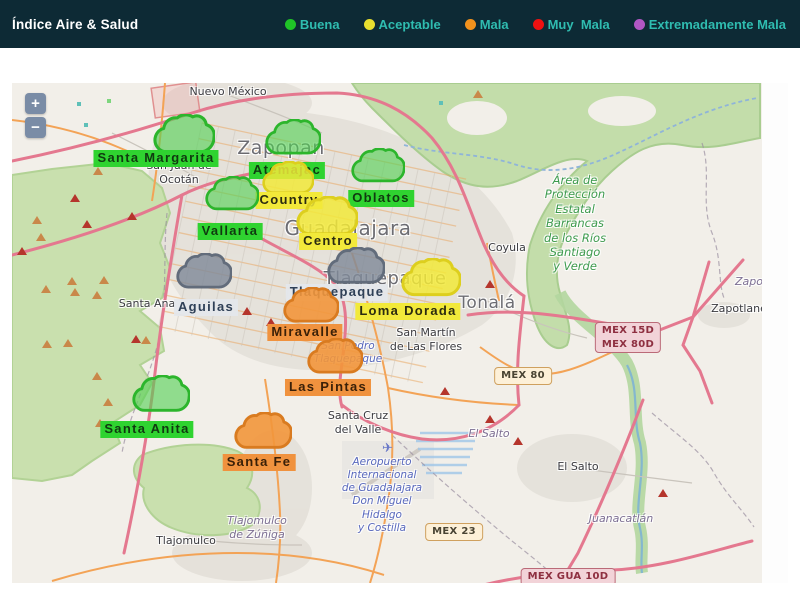 This screenshot has height=598, width=800. Describe the element at coordinates (263, 432) in the screenshot. I see `aq-cloud-icon-santa-fe` at that location.